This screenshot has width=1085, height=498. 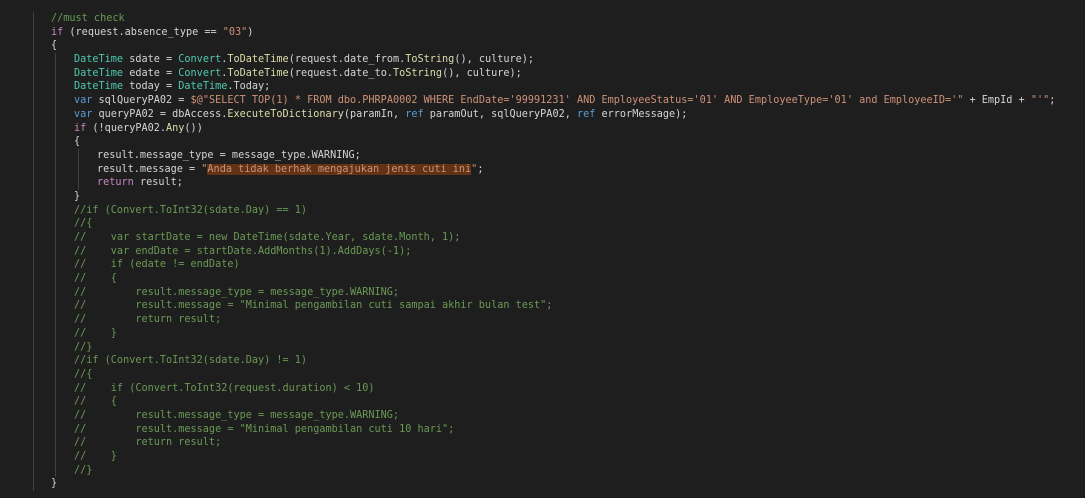 What do you see at coordinates (80, 128) in the screenshot?
I see `code-token: if` at bounding box center [80, 128].